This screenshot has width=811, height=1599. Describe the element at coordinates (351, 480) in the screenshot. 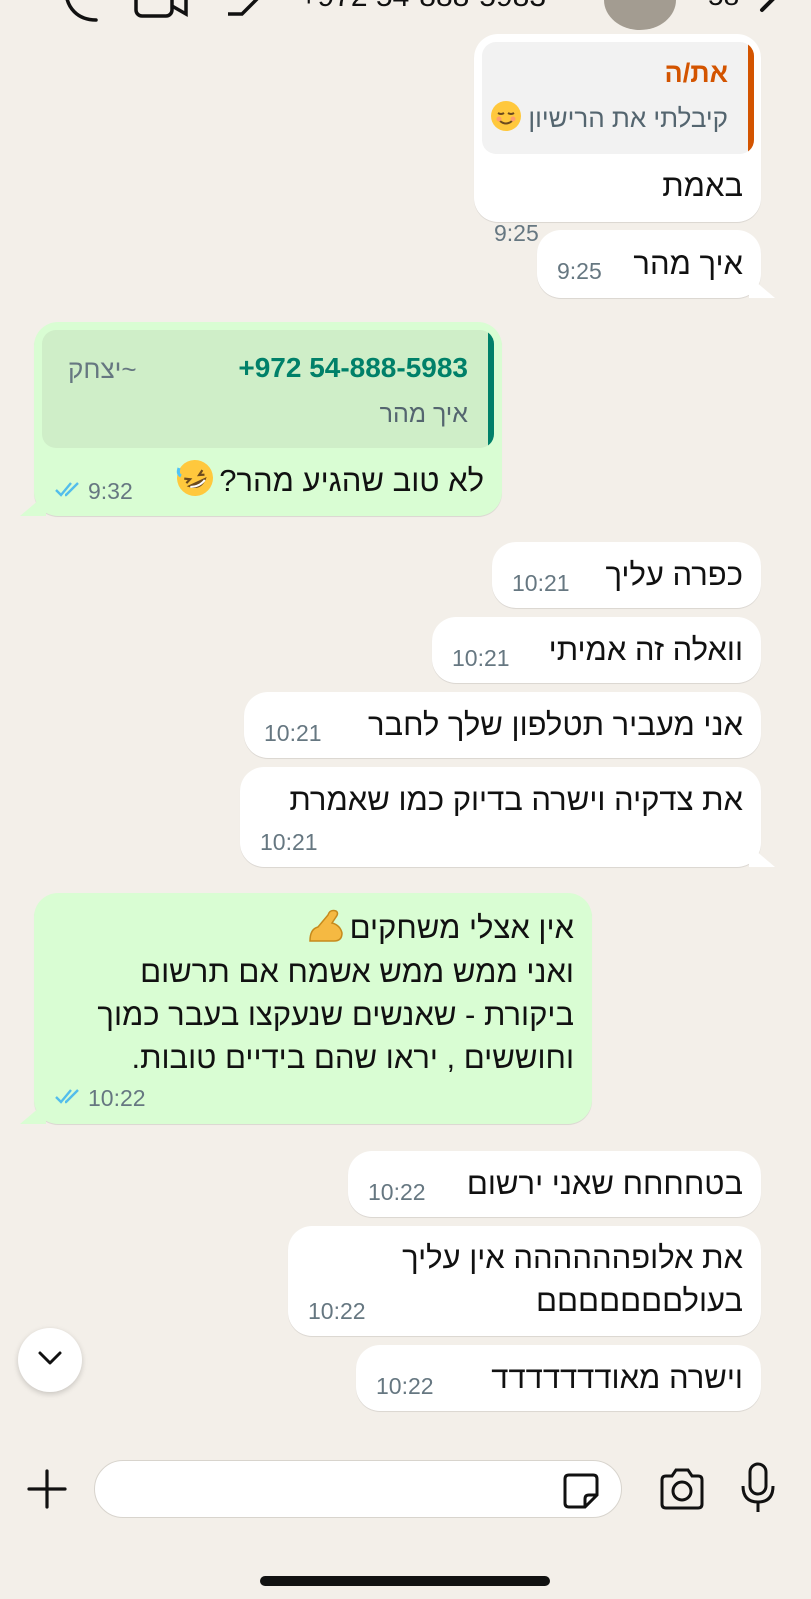

I see `message-text: לא טוב שהגיע מהר?` at that location.